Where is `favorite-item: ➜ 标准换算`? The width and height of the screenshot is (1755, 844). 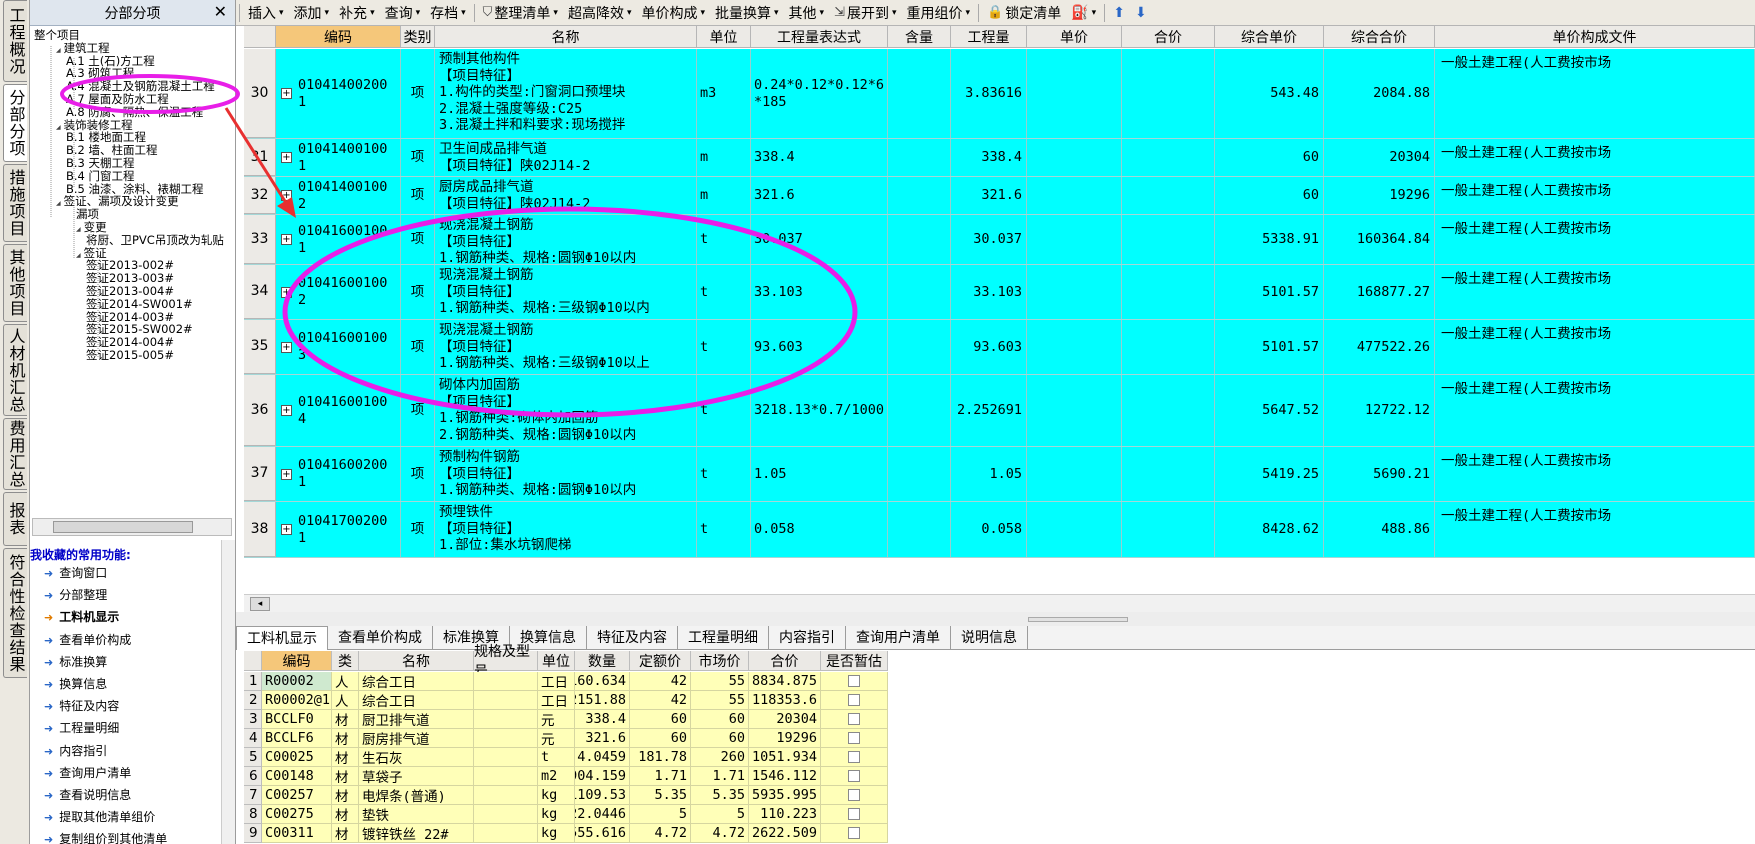 favorite-item: ➜ 标准换算 is located at coordinates (75, 662).